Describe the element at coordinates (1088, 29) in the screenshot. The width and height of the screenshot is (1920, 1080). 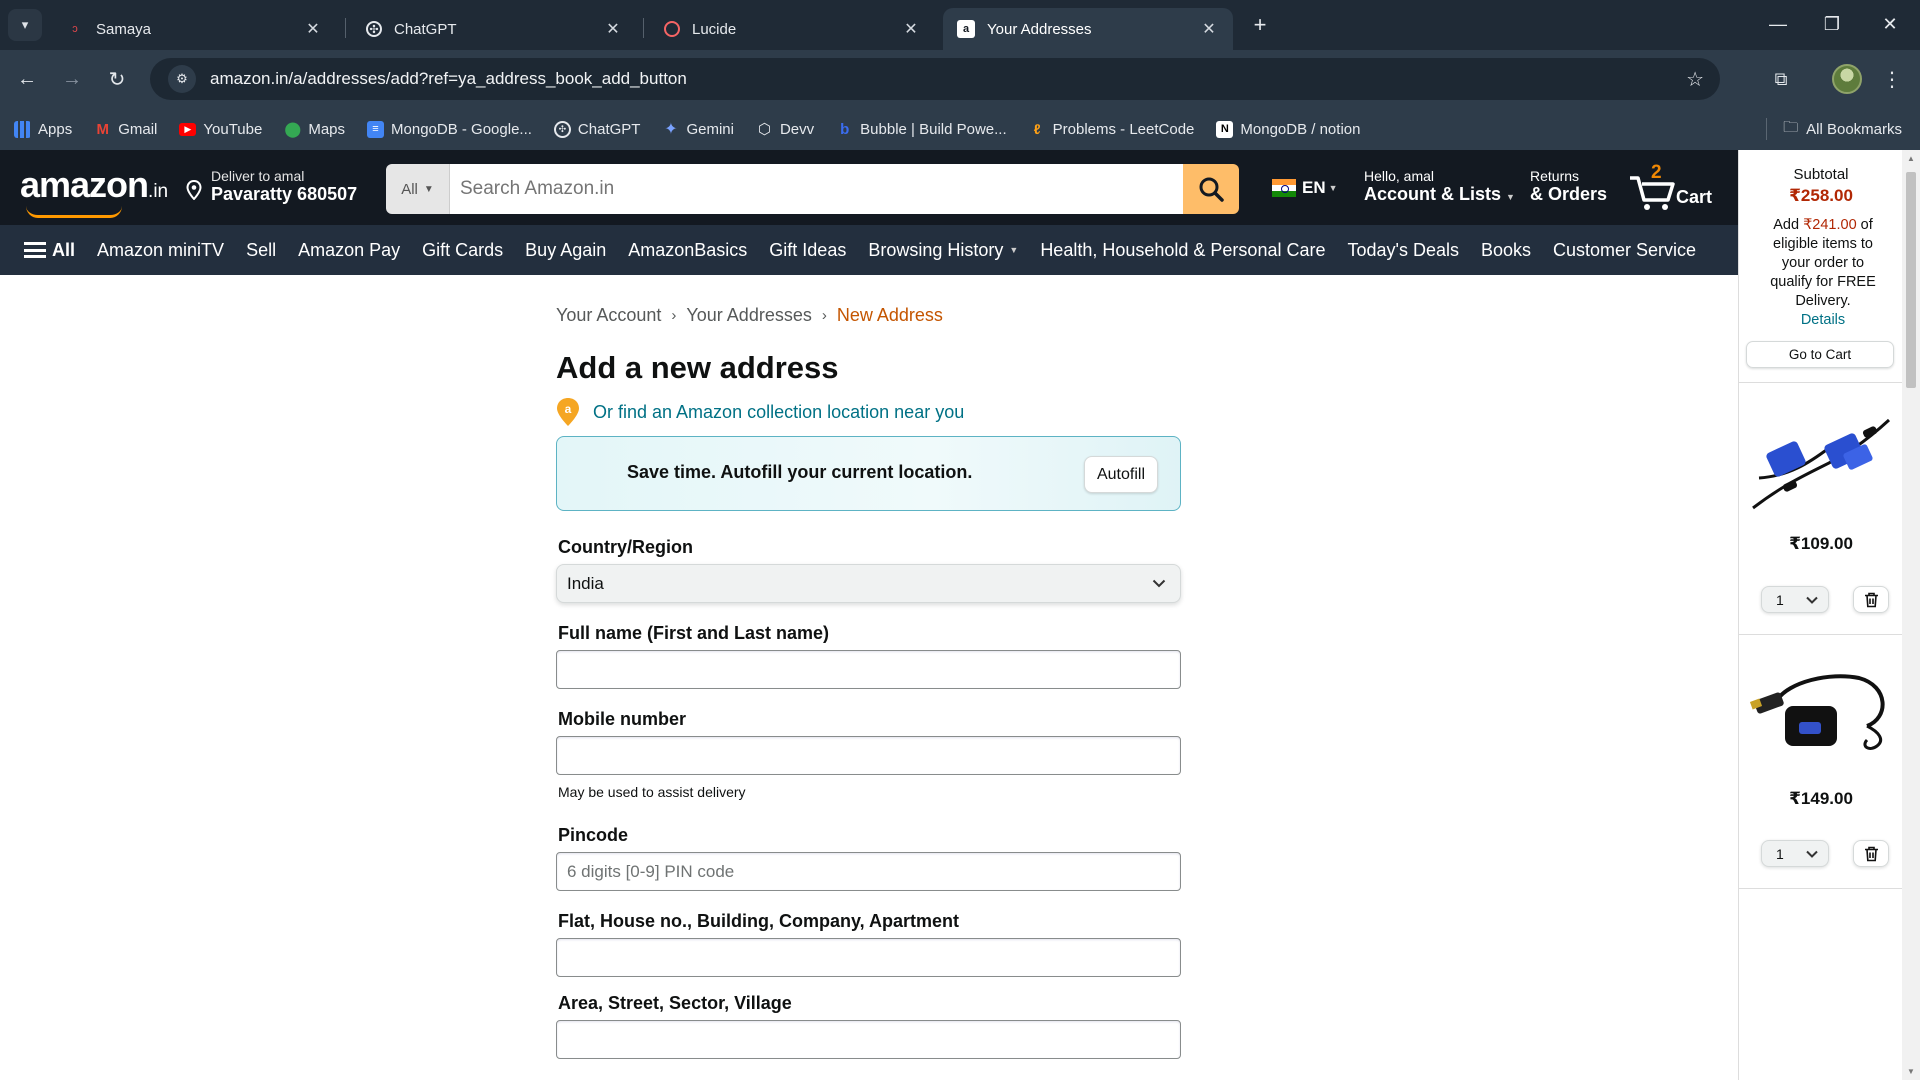
I see `browser-tab-your-addresses: a Your Addresses ✕` at that location.